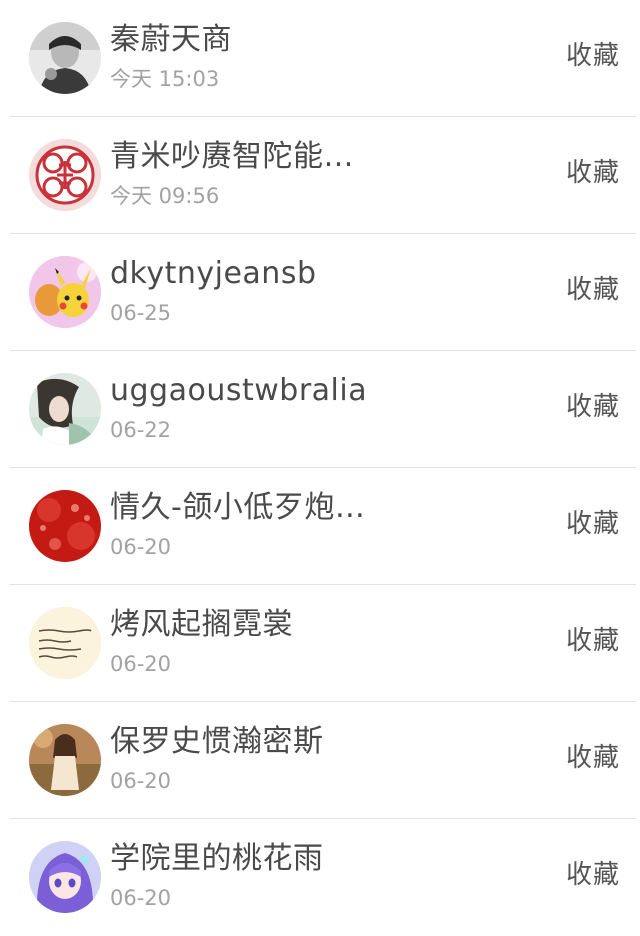 This screenshot has width=640, height=936. What do you see at coordinates (217, 858) in the screenshot?
I see `contact-name: 学院里的桃花雨` at bounding box center [217, 858].